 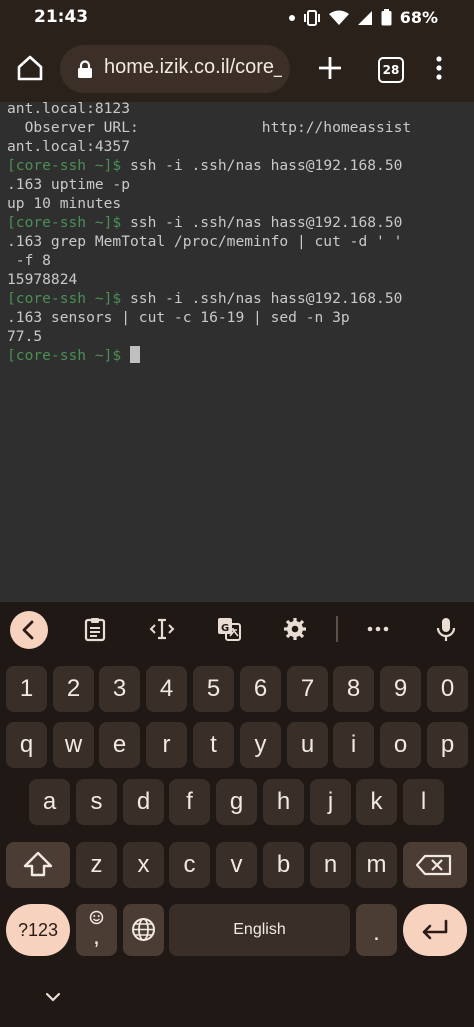 I want to click on back-chevron-button, so click(x=29, y=630).